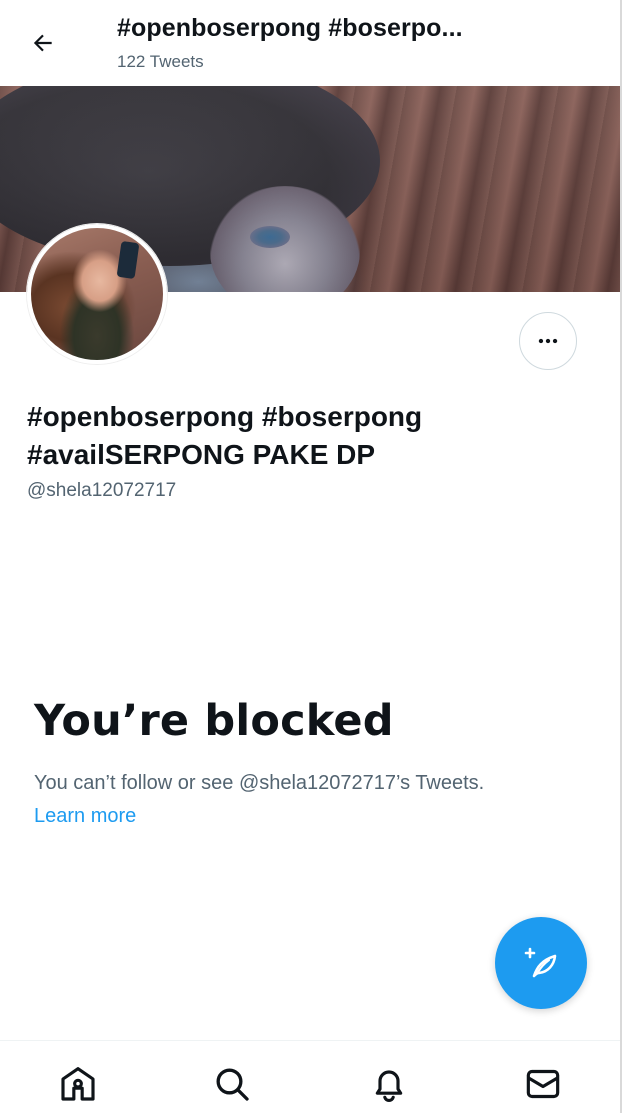 The image size is (622, 1113). I want to click on nav-messages, so click(543, 1084).